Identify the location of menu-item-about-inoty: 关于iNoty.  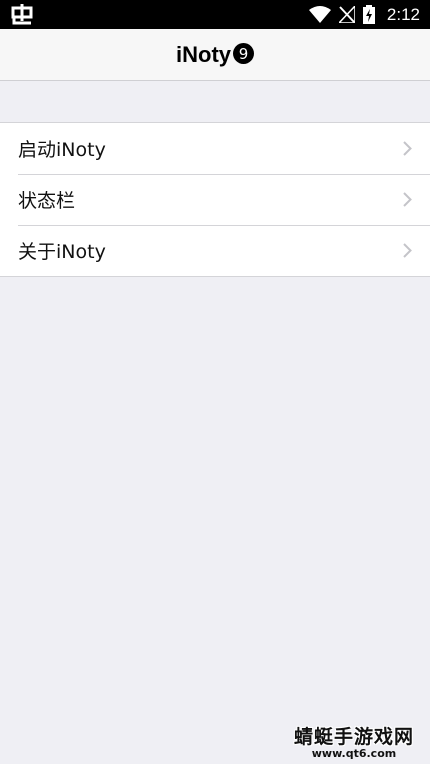
(215, 250).